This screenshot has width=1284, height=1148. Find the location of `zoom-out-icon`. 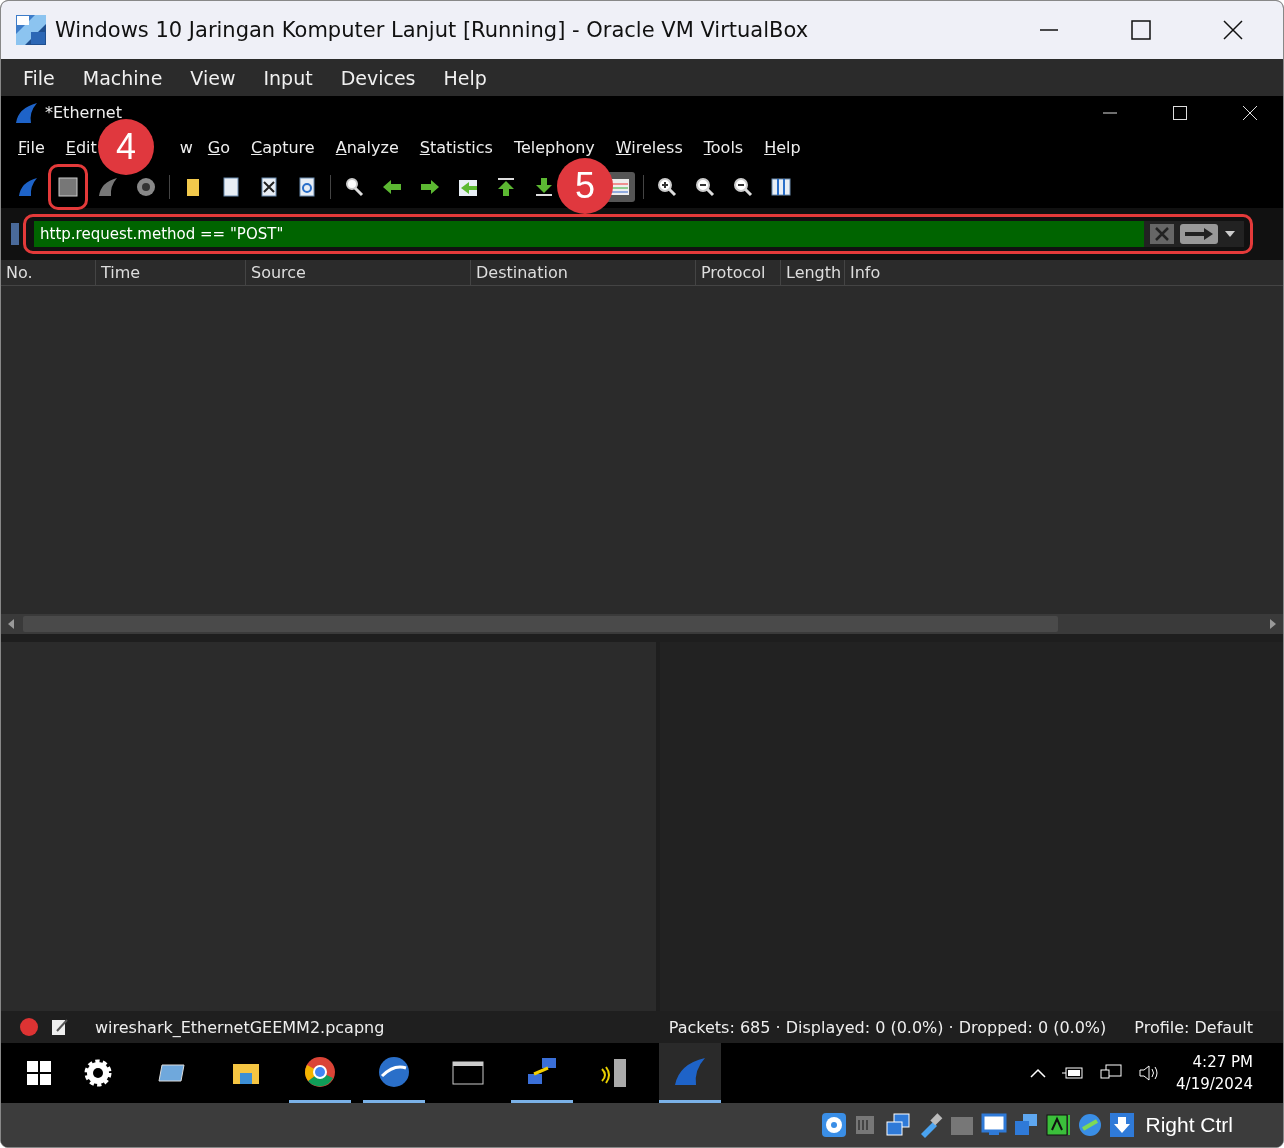

zoom-out-icon is located at coordinates (705, 187).